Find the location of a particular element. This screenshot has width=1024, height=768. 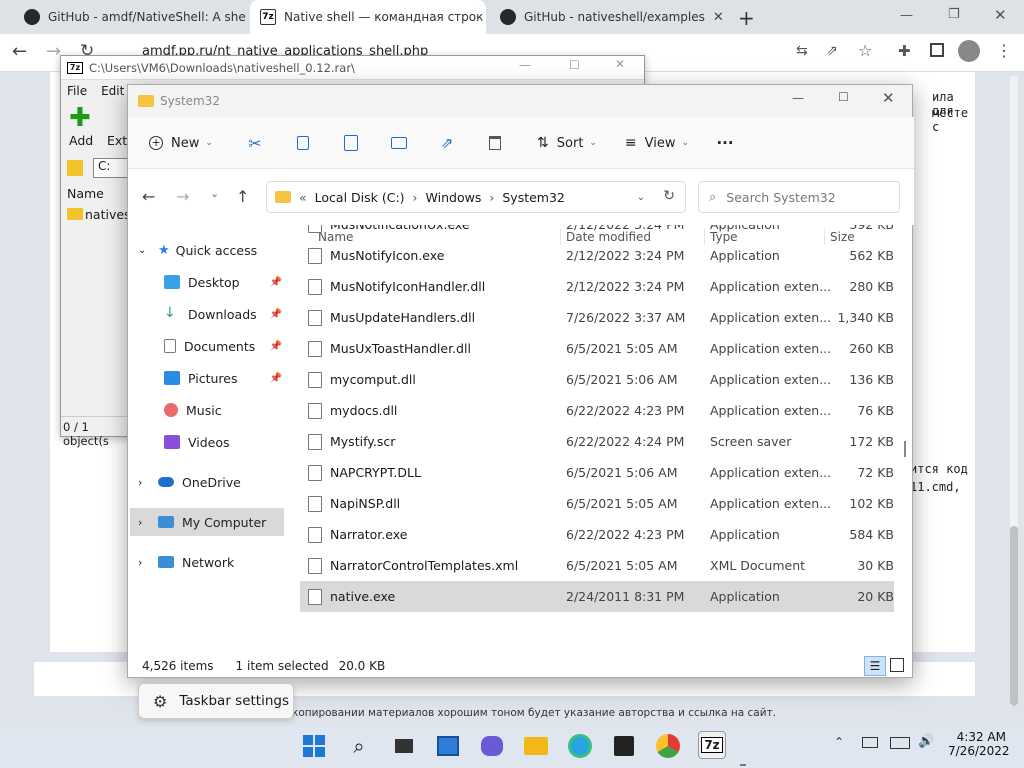

search-input: ⌕ Search System32 is located at coordinates (799, 197).